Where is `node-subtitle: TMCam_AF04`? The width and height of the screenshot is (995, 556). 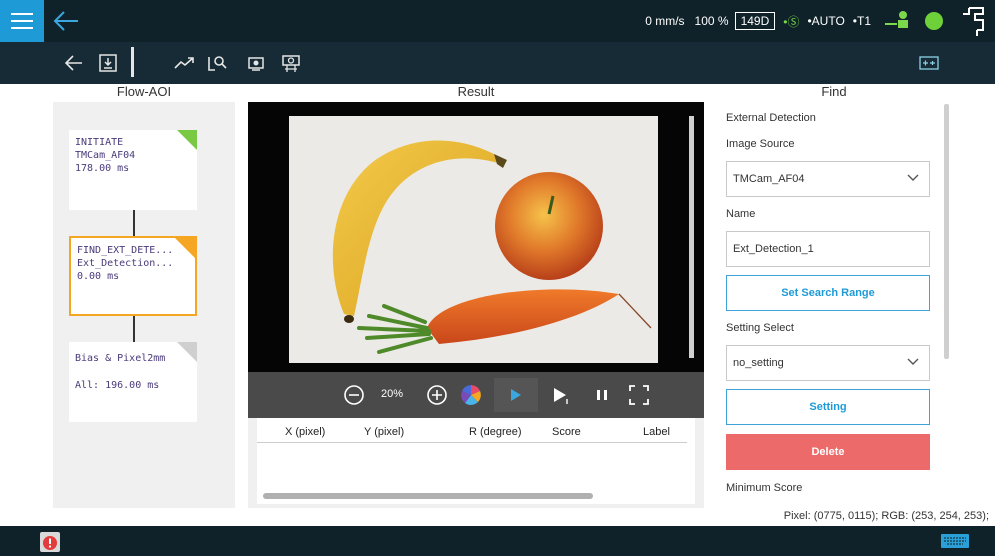 node-subtitle: TMCam_AF04 is located at coordinates (105, 155).